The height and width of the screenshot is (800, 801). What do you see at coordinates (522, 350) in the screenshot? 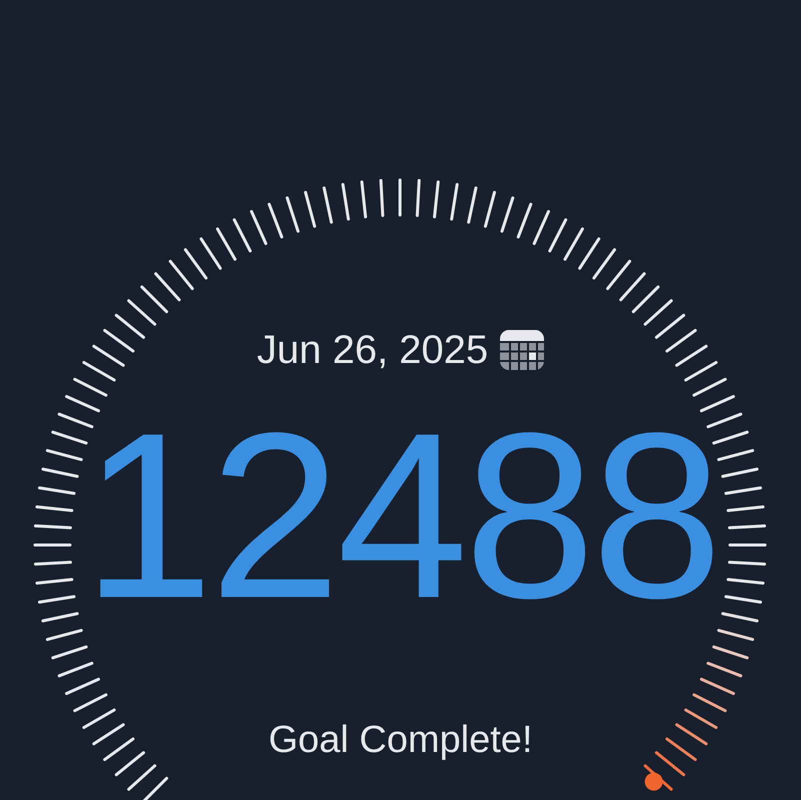
I see `calendar-icon` at bounding box center [522, 350].